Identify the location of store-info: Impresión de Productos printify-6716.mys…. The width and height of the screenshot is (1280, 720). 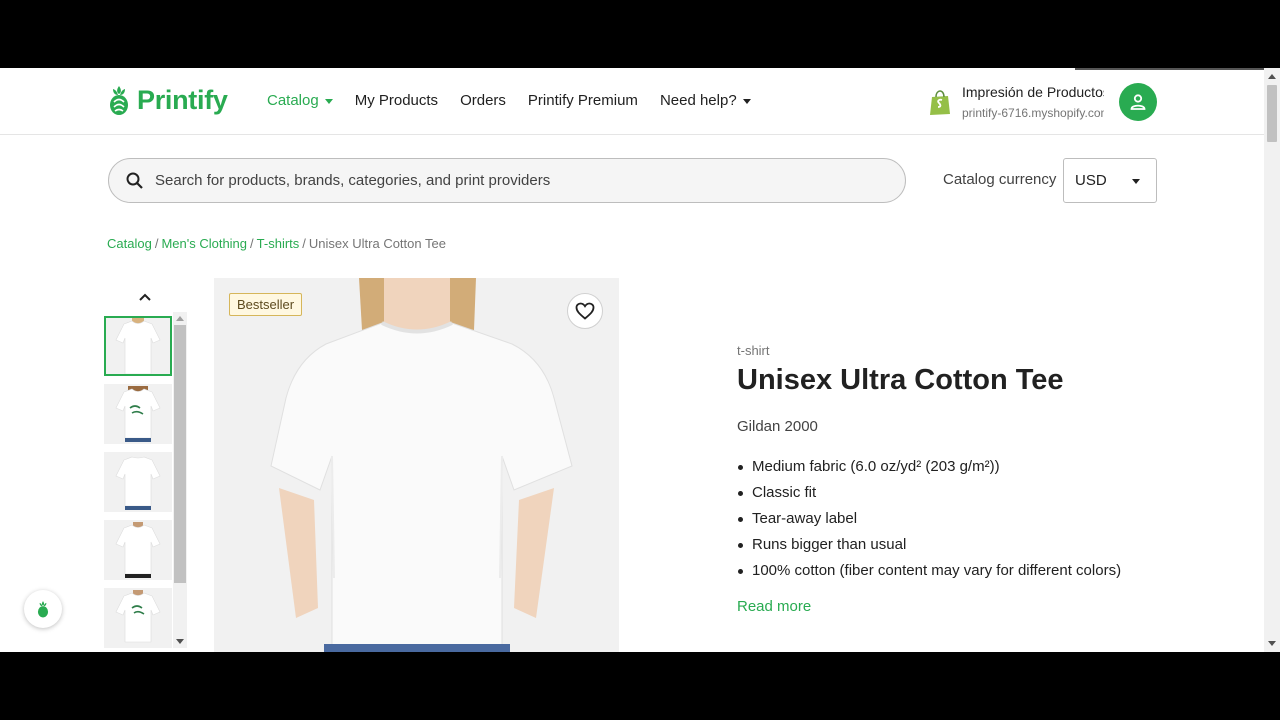
(1033, 102).